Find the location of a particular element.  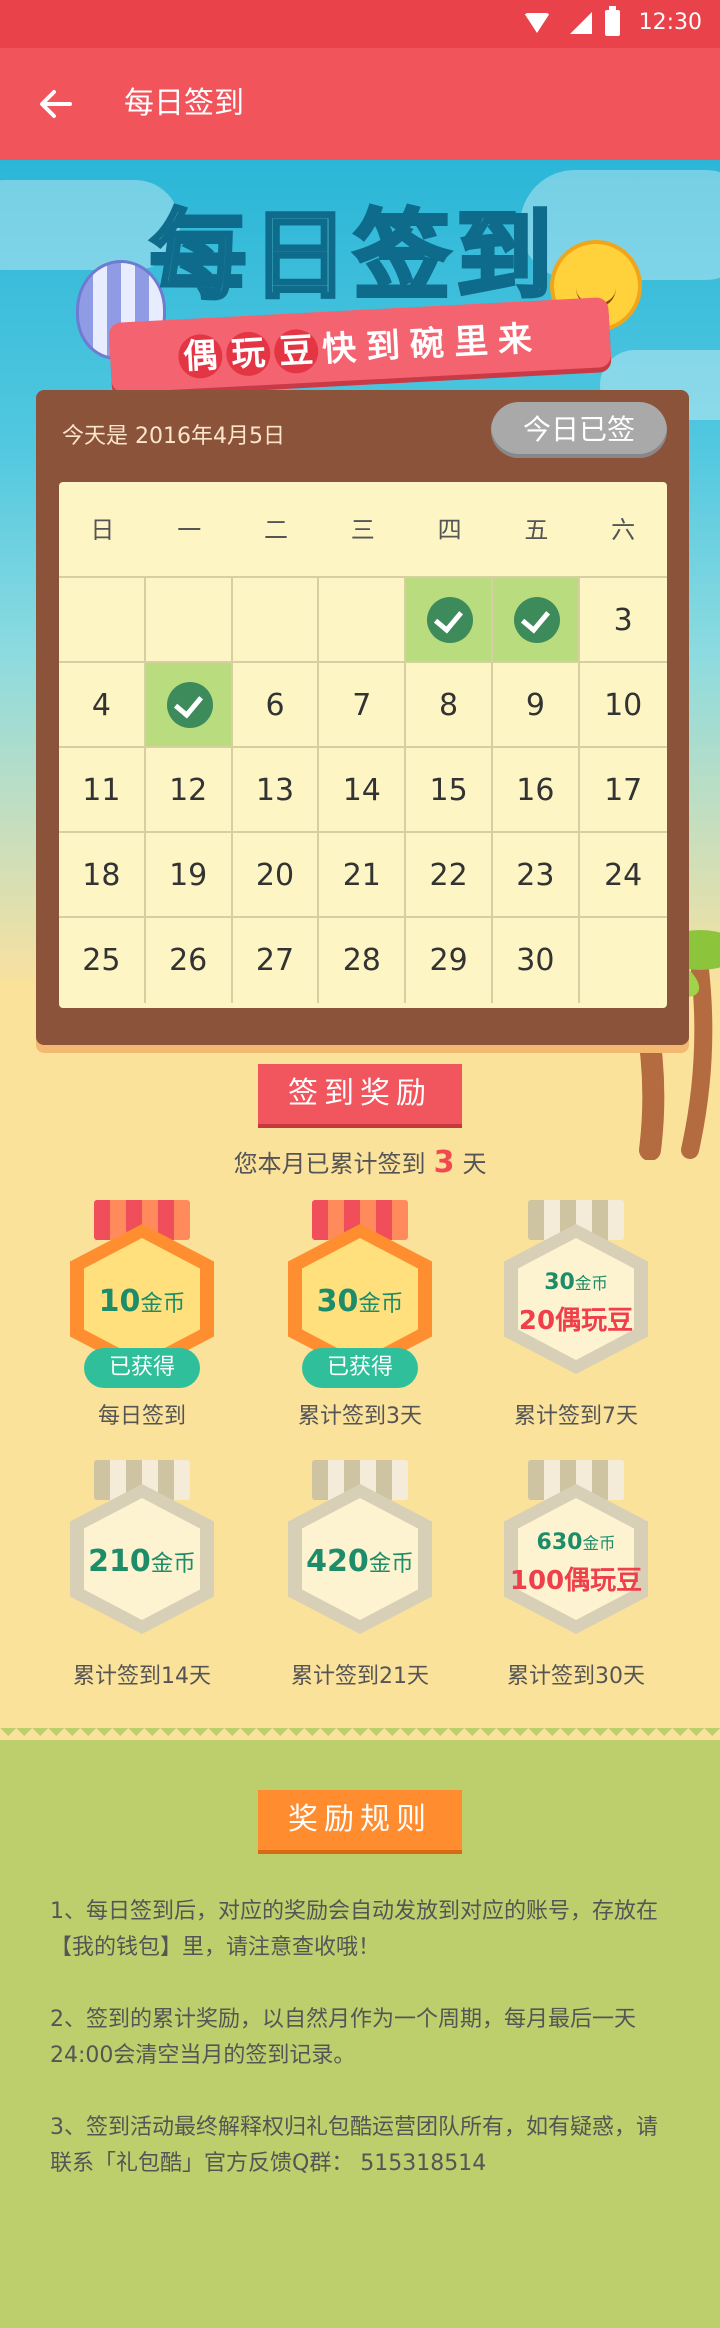

reward-coins: 30金币 is located at coordinates (576, 1282).